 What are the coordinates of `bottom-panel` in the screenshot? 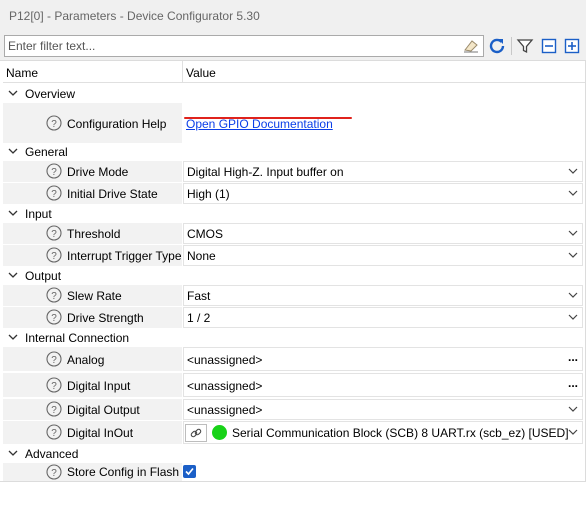 It's located at (293, 496).